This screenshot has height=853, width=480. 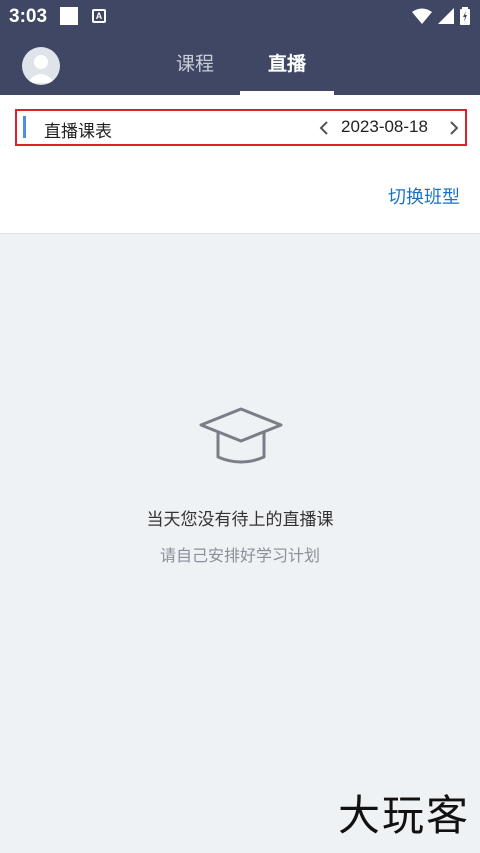 What do you see at coordinates (403, 815) in the screenshot?
I see `watermark: 大玩客` at bounding box center [403, 815].